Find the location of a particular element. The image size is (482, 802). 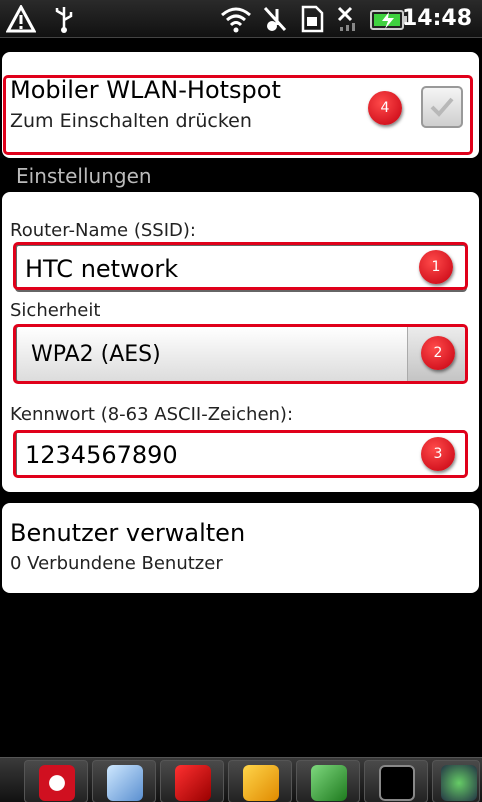

hotspot-subtitle: Zum Einschalten drücken is located at coordinates (131, 121).